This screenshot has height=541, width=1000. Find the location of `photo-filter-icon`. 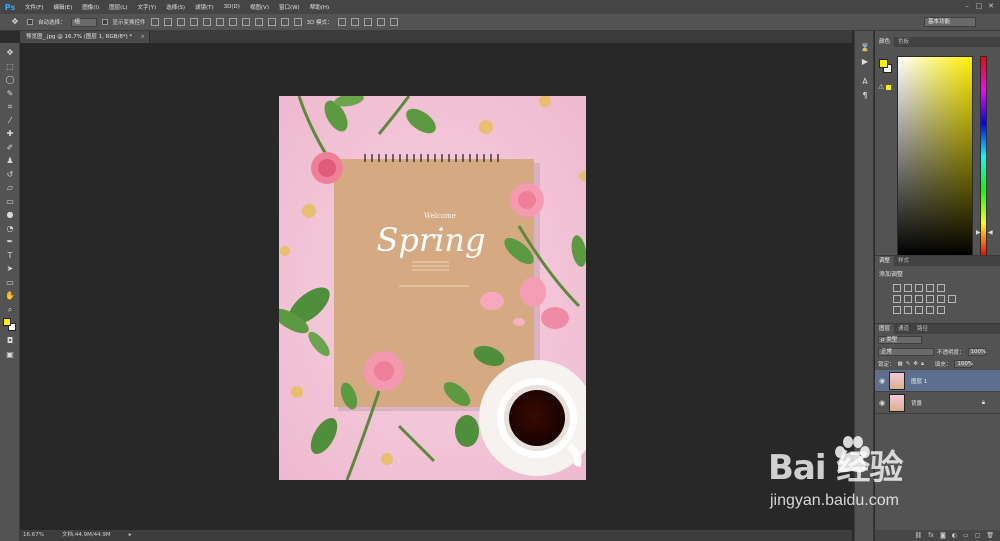

photo-filter-icon is located at coordinates (930, 299).